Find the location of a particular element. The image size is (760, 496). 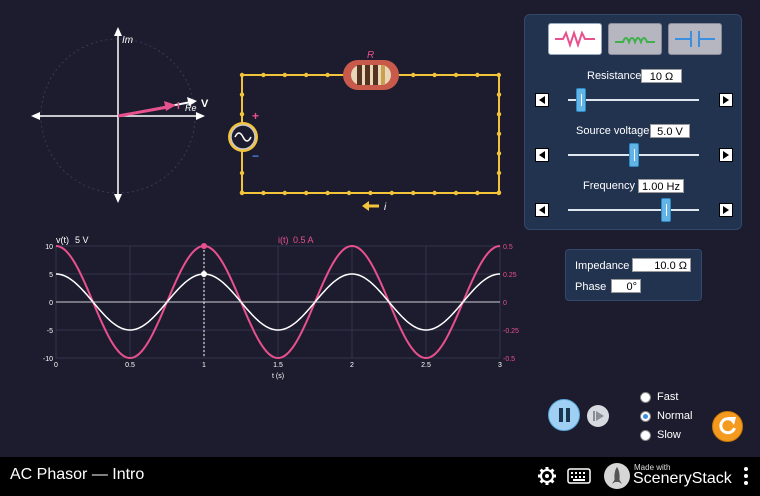

frequency-slider-thumb is located at coordinates (666, 210).